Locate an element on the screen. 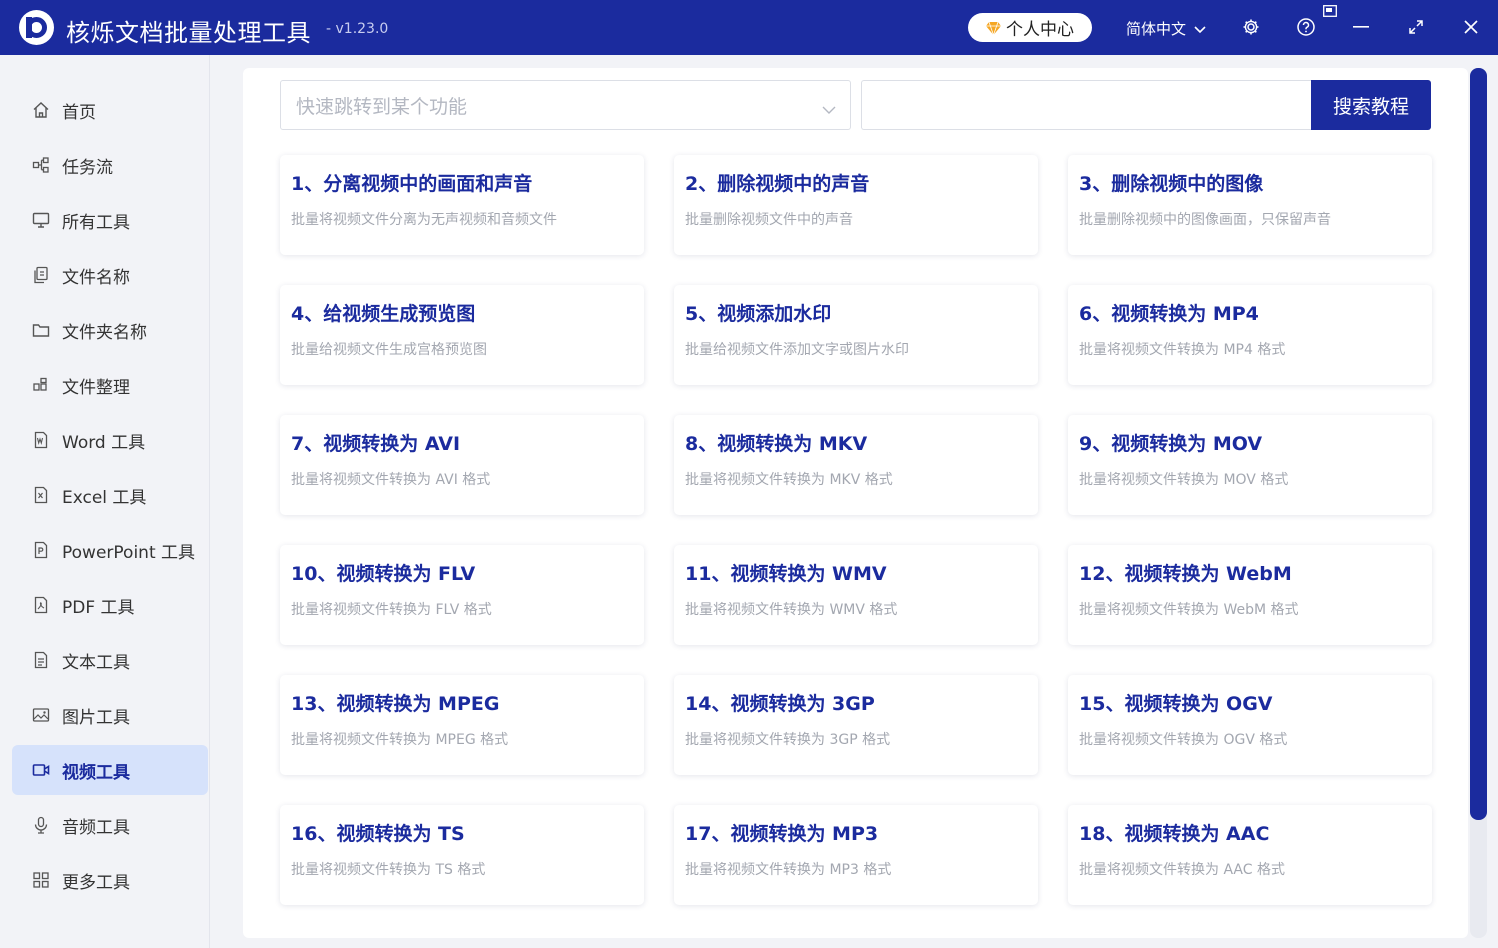 The height and width of the screenshot is (948, 1498). tool-card-title: 9、视频转换为 MOV is located at coordinates (1171, 444).